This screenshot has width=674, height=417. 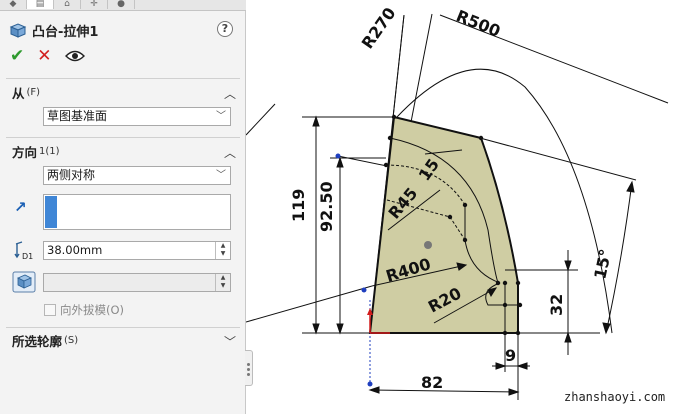 I want to click on r270-extension, so click(x=398, y=66).